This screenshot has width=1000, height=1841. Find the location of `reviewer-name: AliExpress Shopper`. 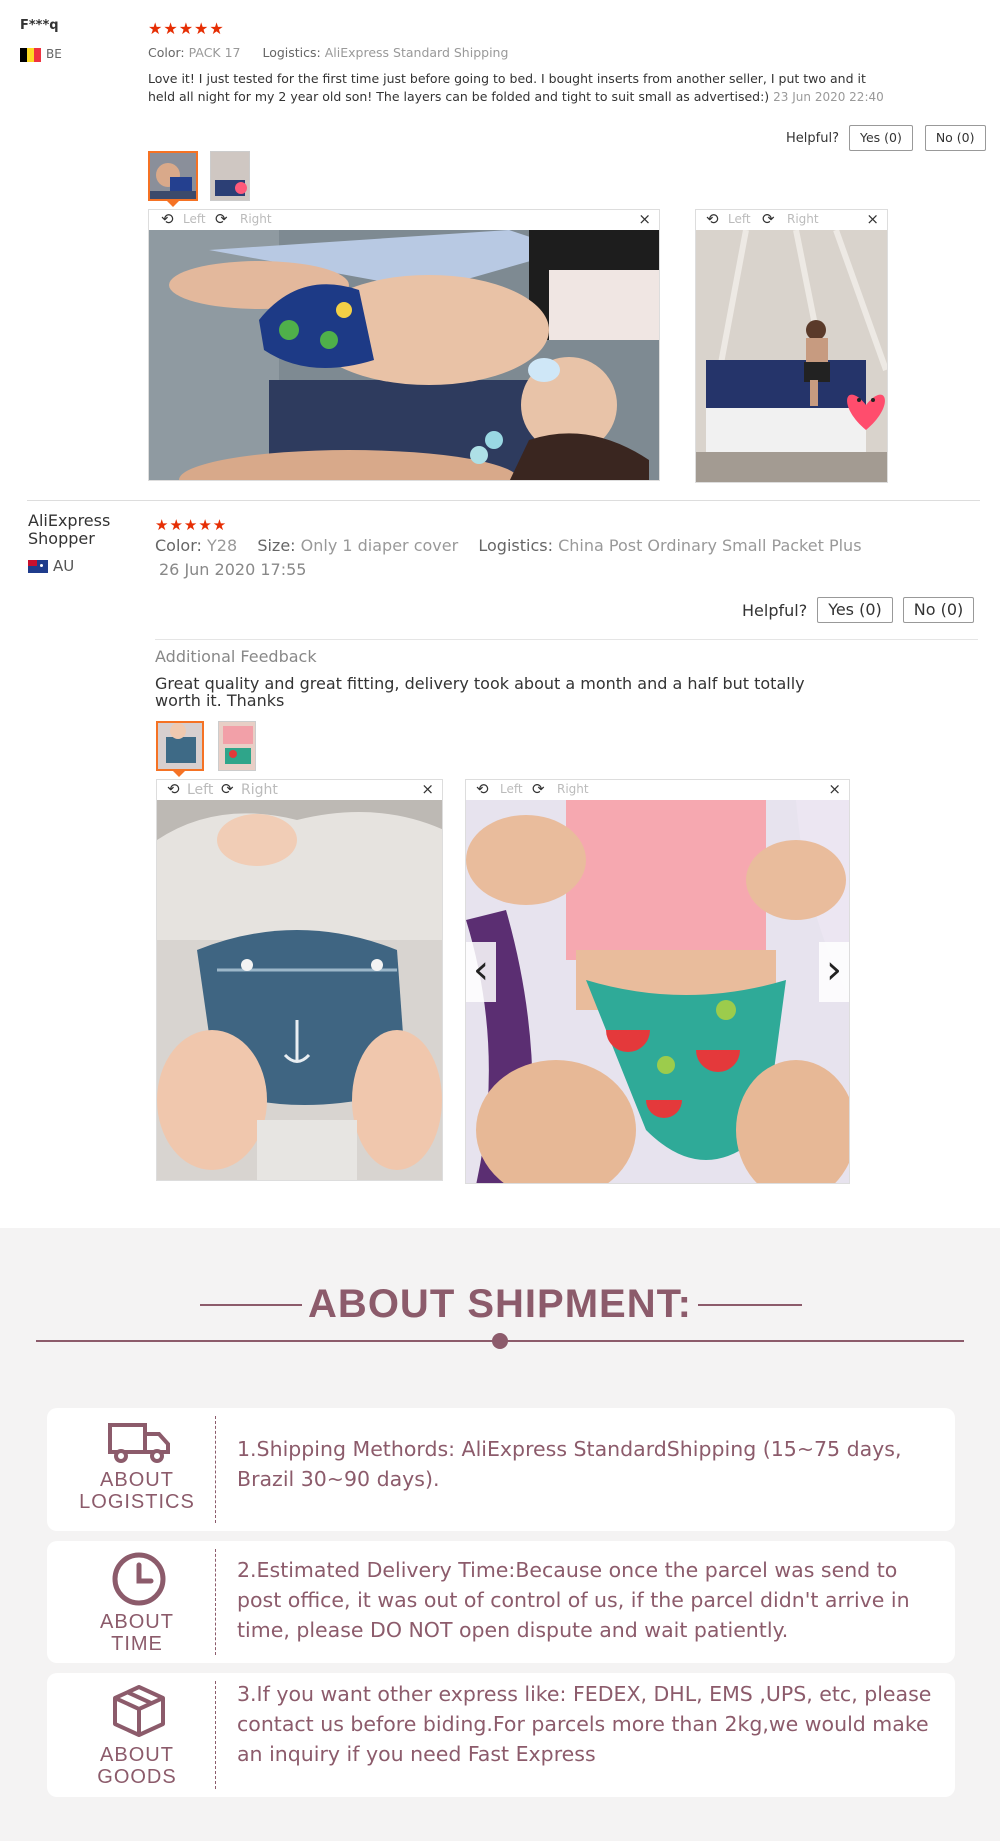

reviewer-name: AliExpress Shopper is located at coordinates (69, 529).